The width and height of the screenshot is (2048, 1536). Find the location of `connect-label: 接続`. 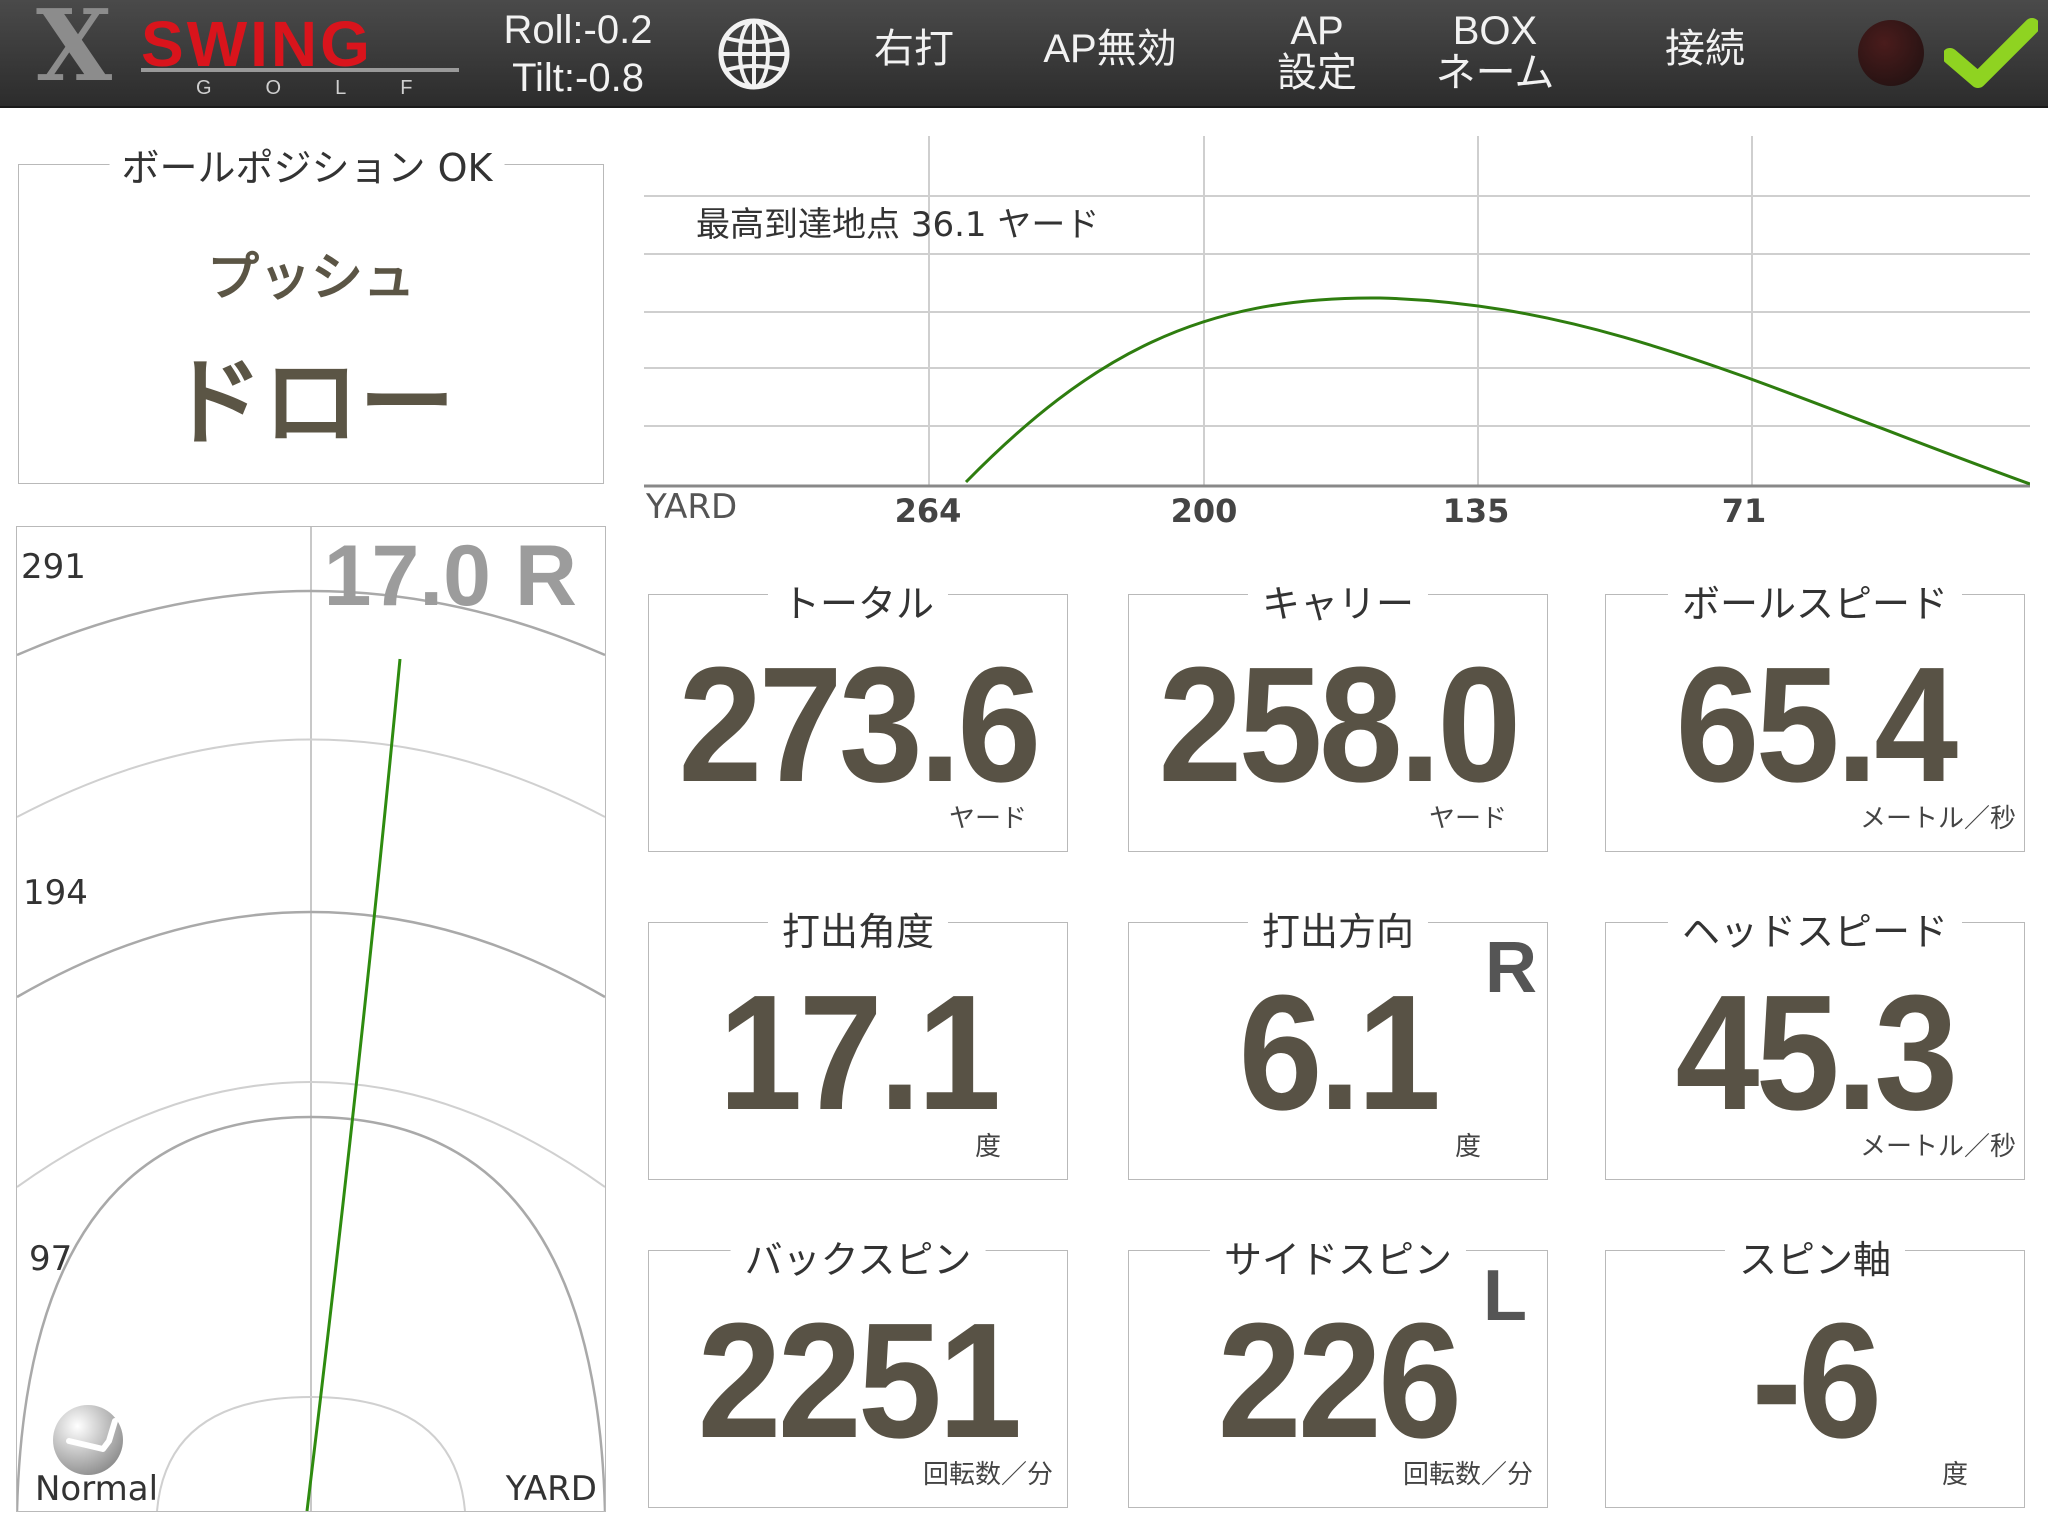

connect-label: 接続 is located at coordinates (1705, 49).